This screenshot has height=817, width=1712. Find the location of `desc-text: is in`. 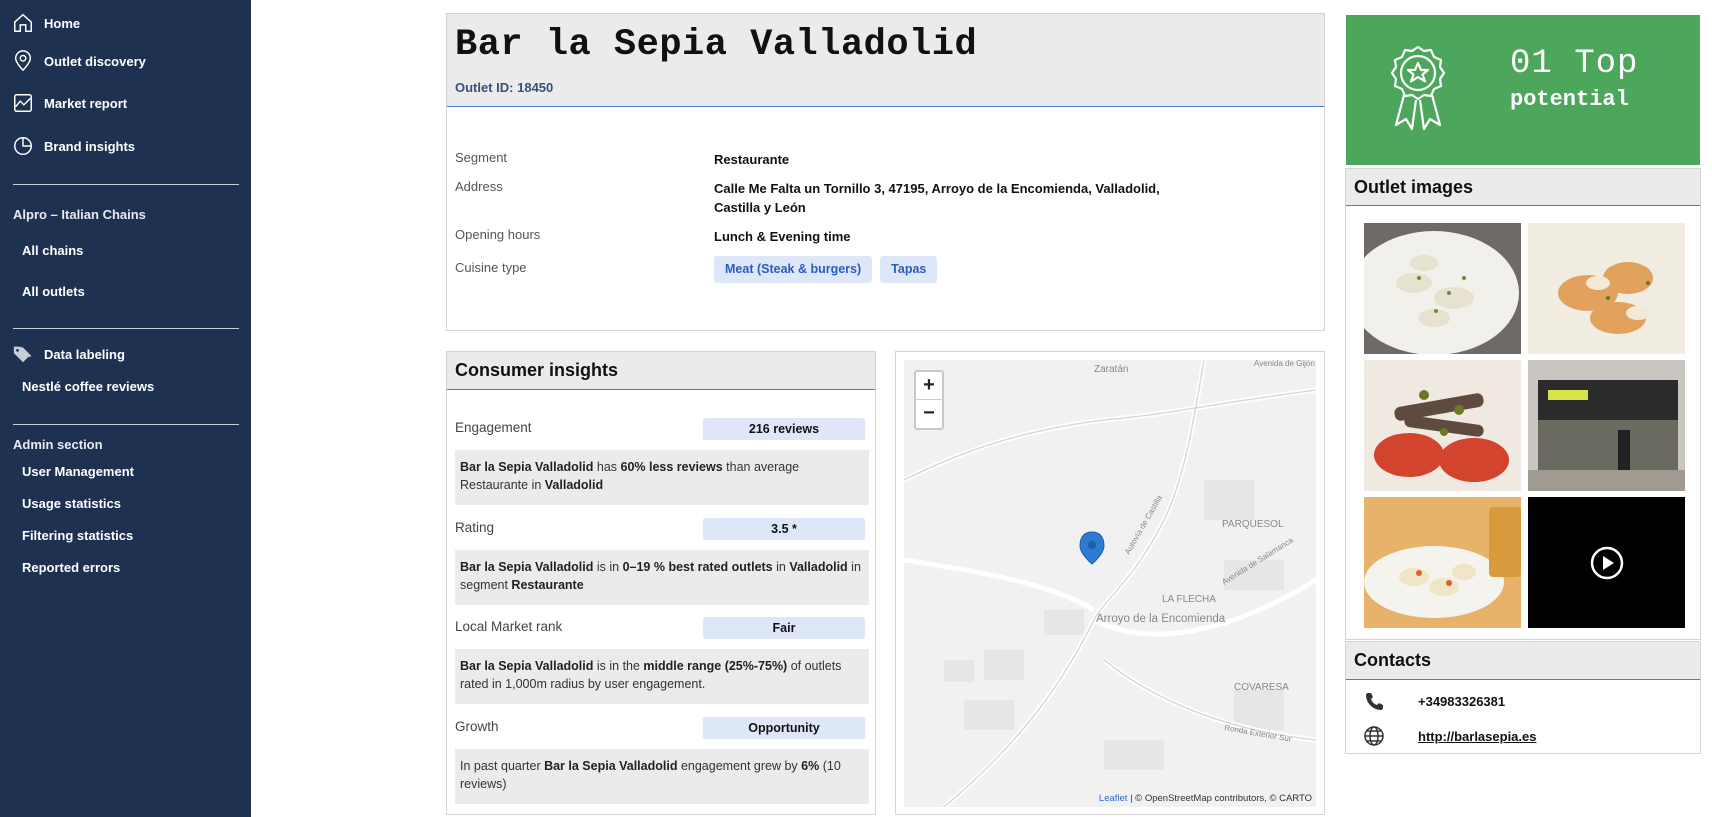

desc-text: is in is located at coordinates (608, 567).